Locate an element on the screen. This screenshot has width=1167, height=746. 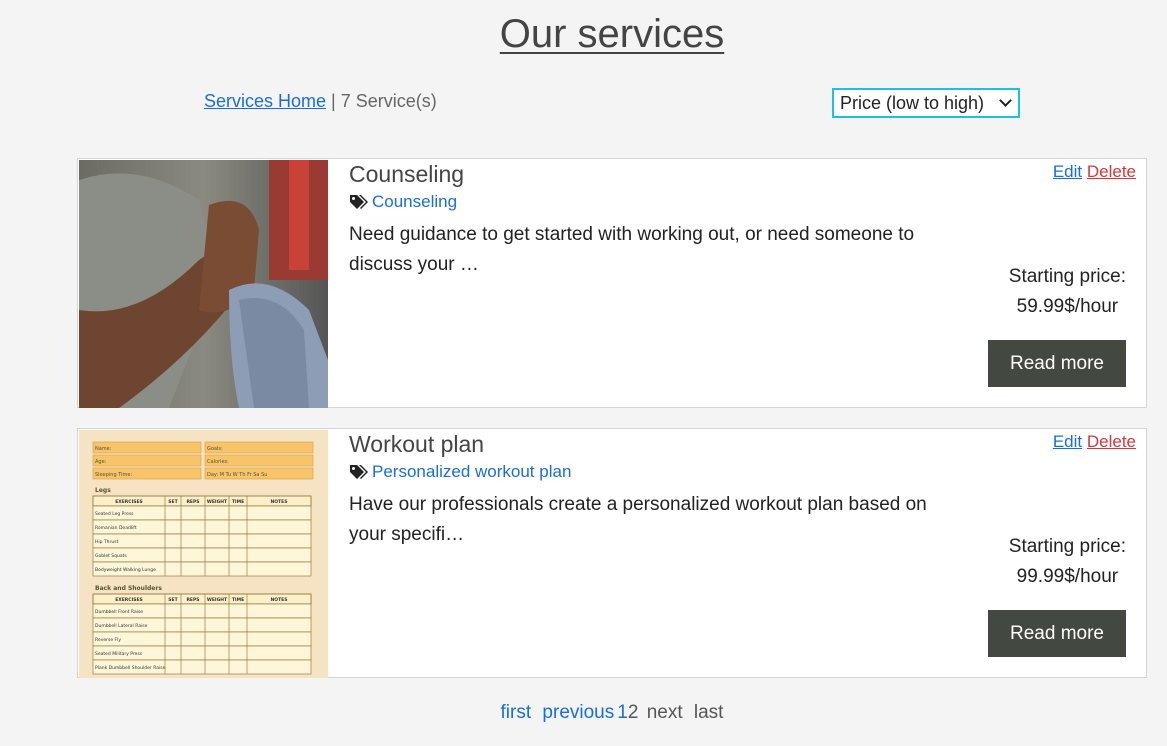
pagination-next: next is located at coordinates (665, 712).